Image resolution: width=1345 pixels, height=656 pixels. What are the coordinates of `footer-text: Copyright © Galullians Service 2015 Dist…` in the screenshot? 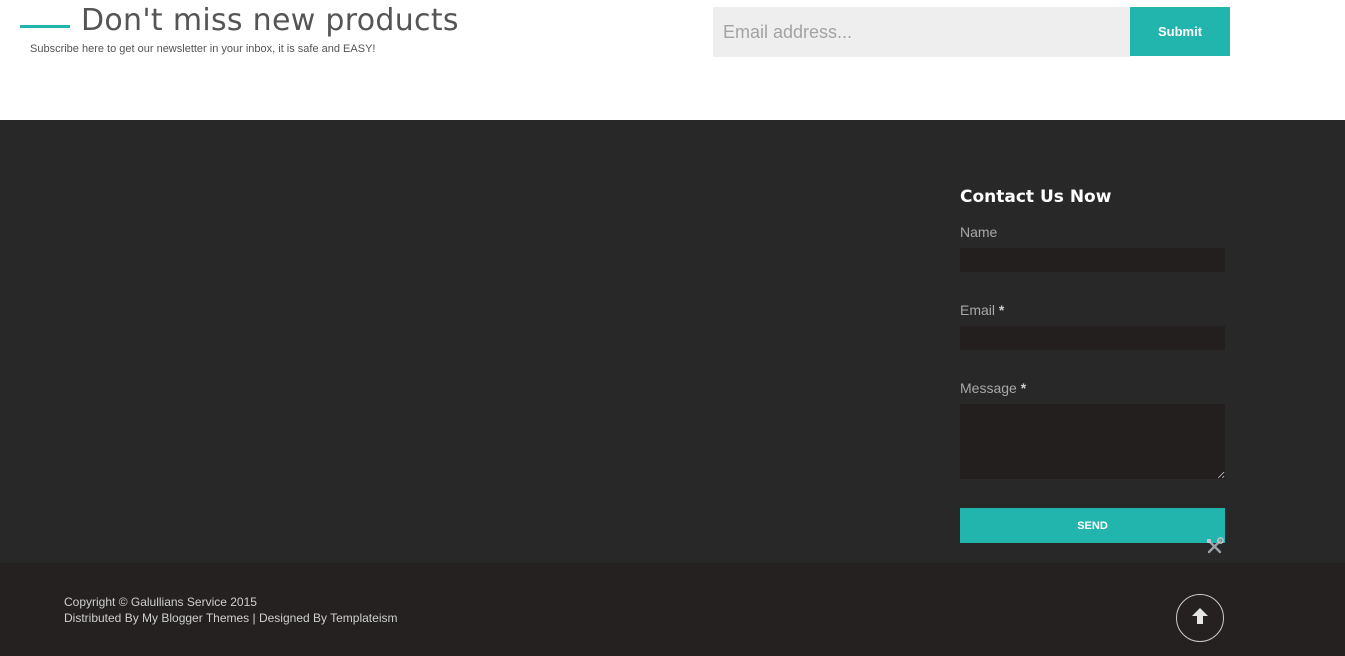 It's located at (230, 610).